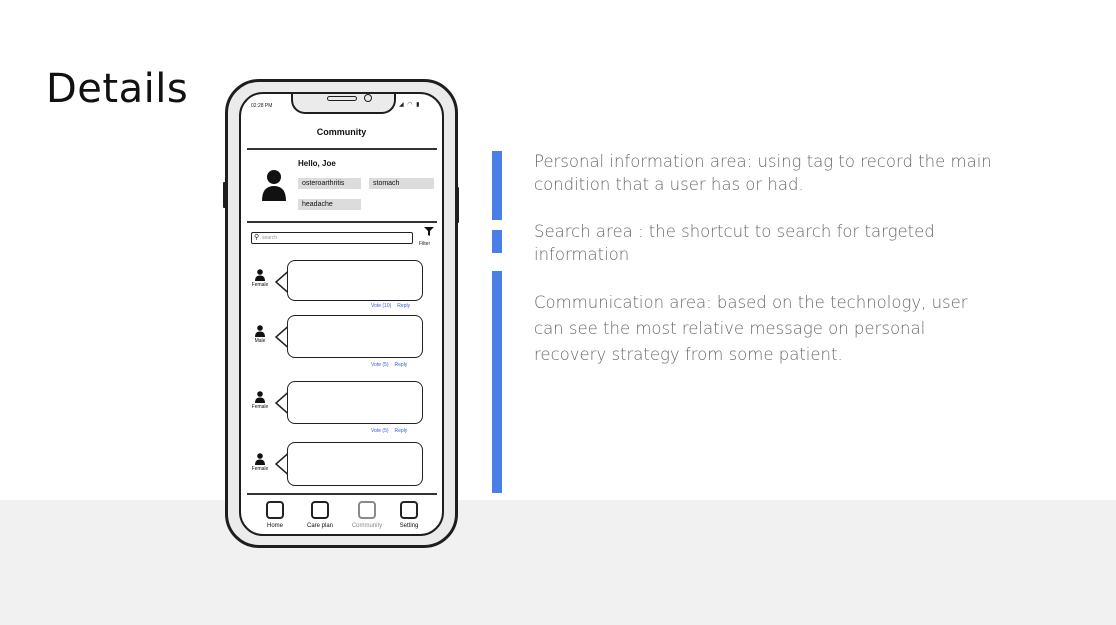 The width and height of the screenshot is (1116, 625). What do you see at coordinates (274, 185) in the screenshot?
I see `user-avatar-icon` at bounding box center [274, 185].